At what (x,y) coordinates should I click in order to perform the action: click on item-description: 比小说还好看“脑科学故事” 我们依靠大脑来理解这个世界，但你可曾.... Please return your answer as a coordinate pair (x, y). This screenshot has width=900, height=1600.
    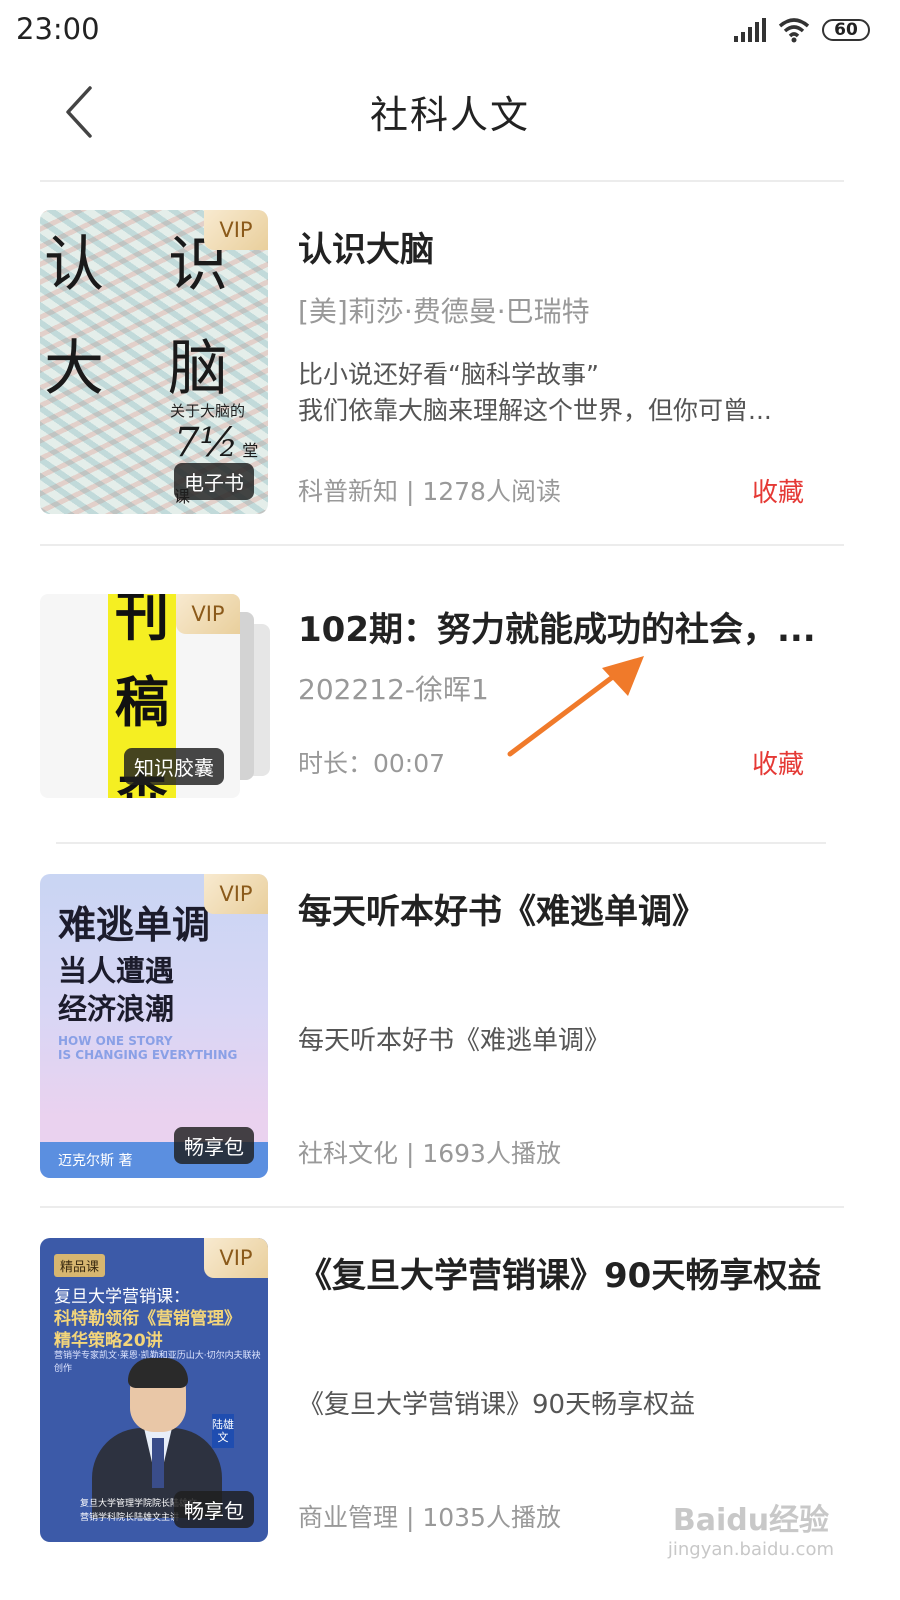
    Looking at the image, I should click on (573, 393).